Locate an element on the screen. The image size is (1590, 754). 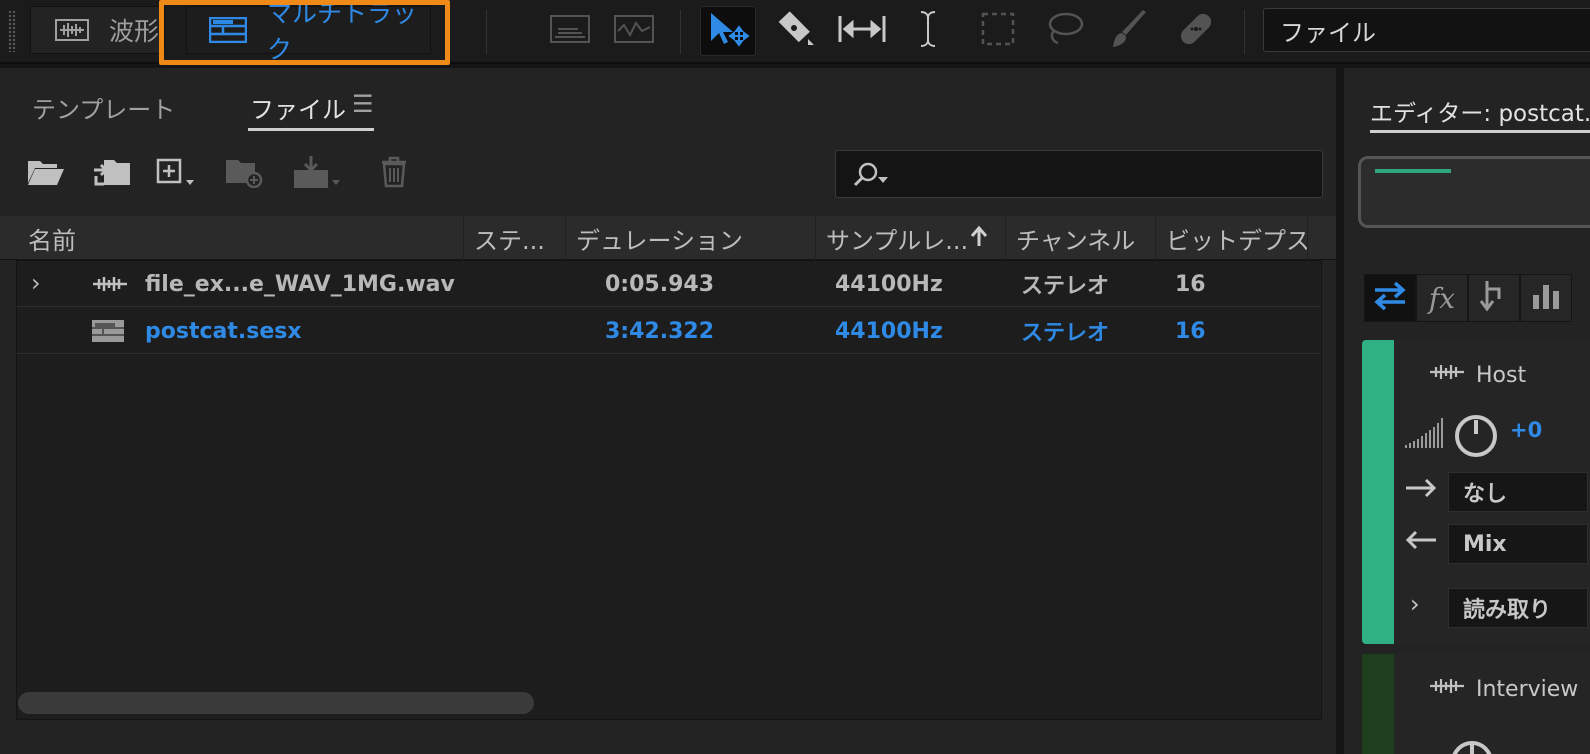
top-toolbar: 波形 マルチトラック ファイル is located at coordinates (795, 32).